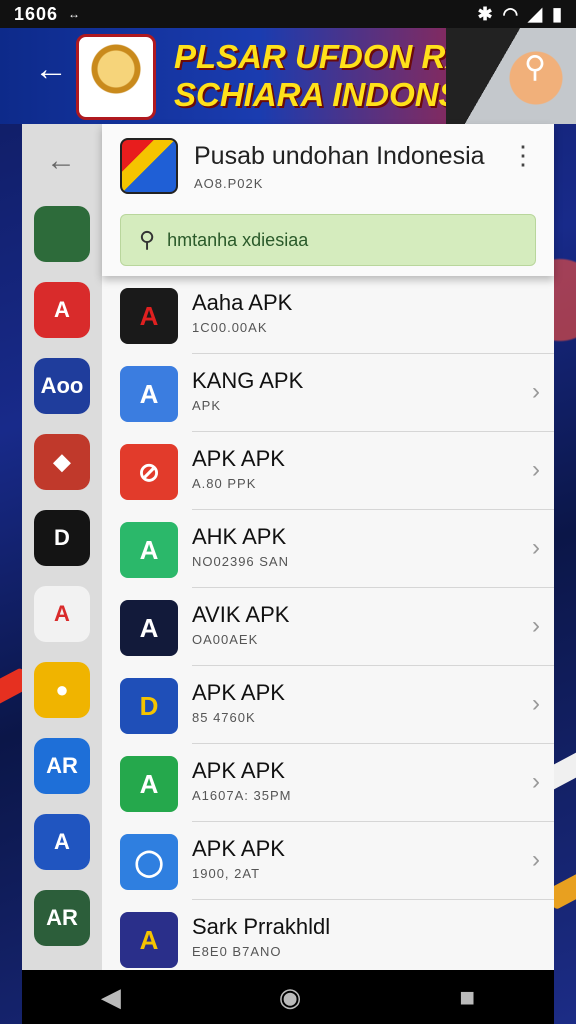 The height and width of the screenshot is (1024, 576). I want to click on list-item: D APK APK 85 4760K ›, so click(337, 705).